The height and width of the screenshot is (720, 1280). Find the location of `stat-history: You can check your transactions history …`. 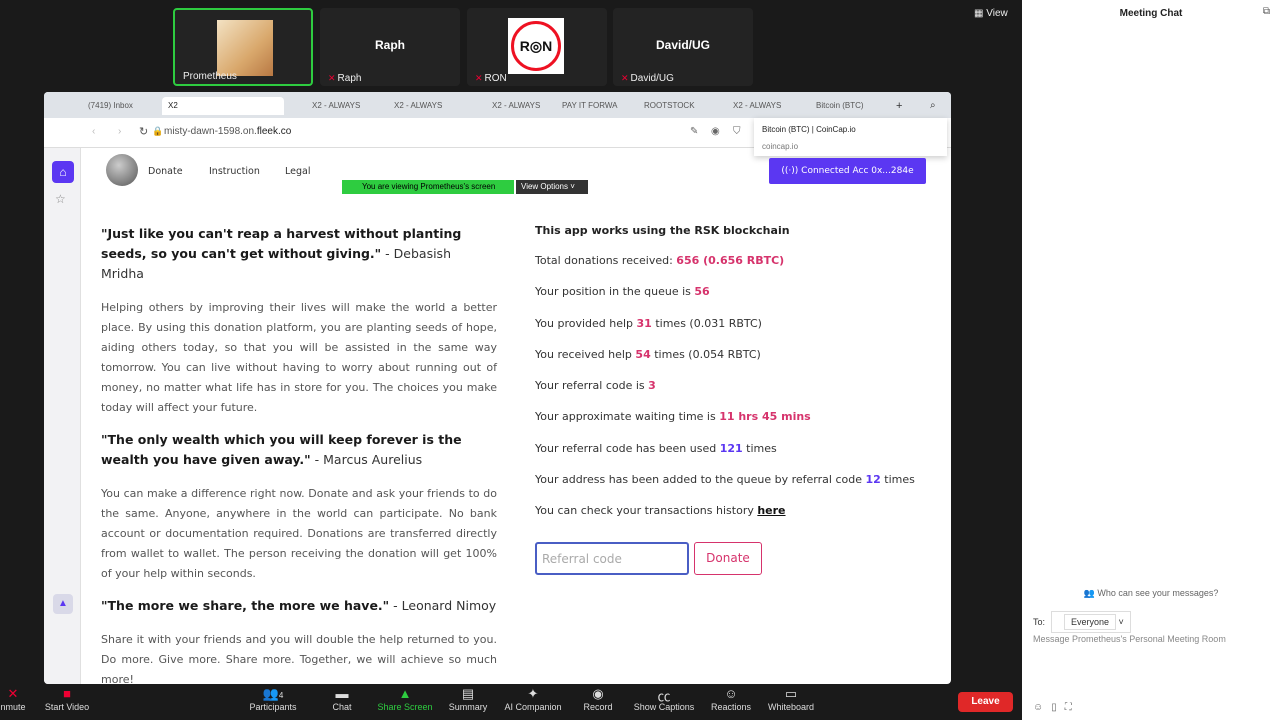

stat-history: You can check your transactions history … is located at coordinates (660, 511).